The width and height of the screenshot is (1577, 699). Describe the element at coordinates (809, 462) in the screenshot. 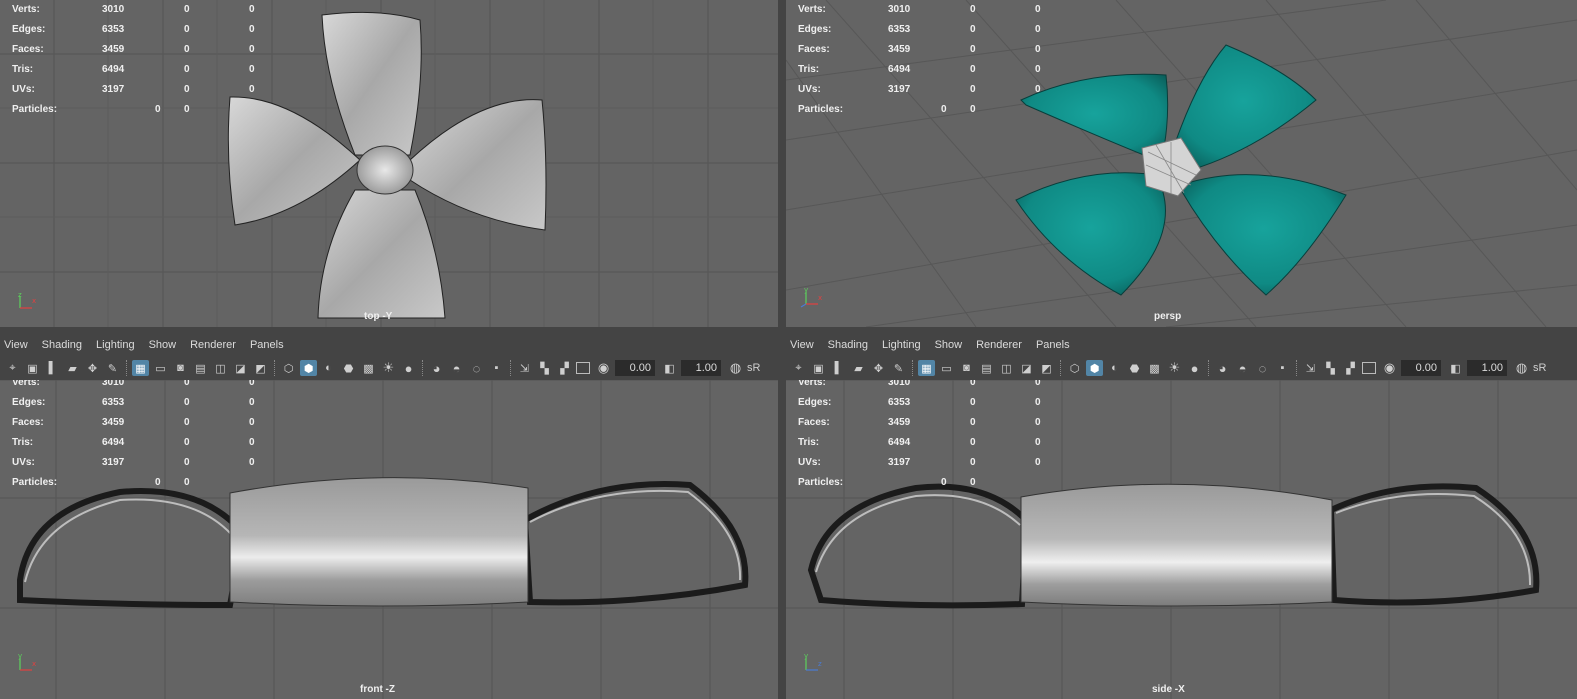

I see `stat-label: UVs:` at that location.